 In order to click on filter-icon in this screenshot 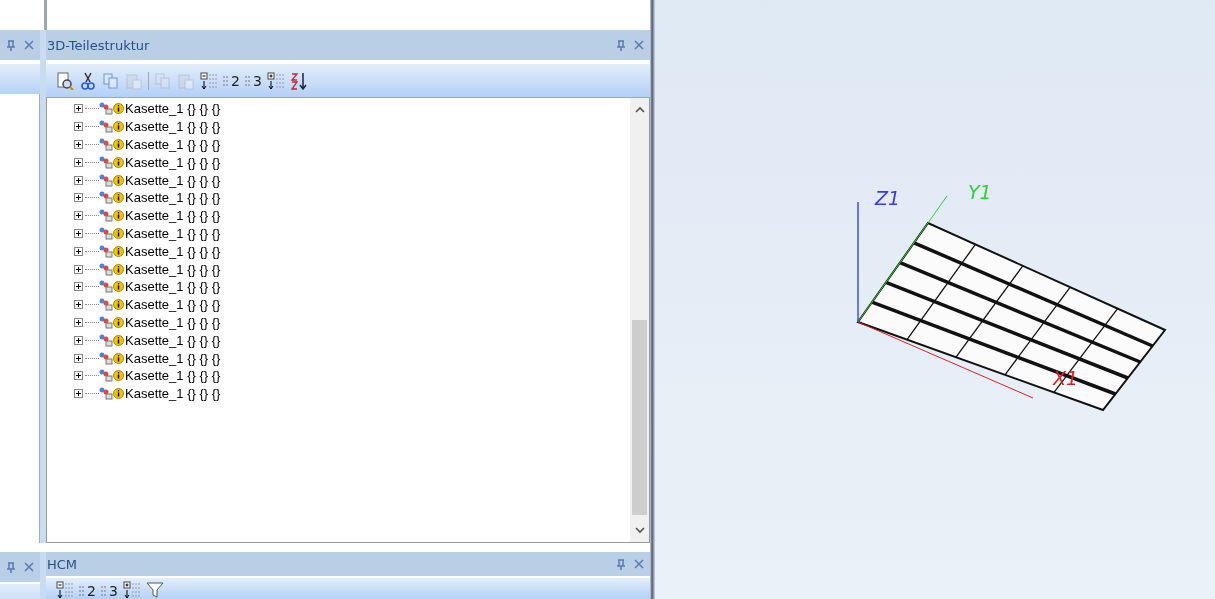, I will do `click(154, 590)`.